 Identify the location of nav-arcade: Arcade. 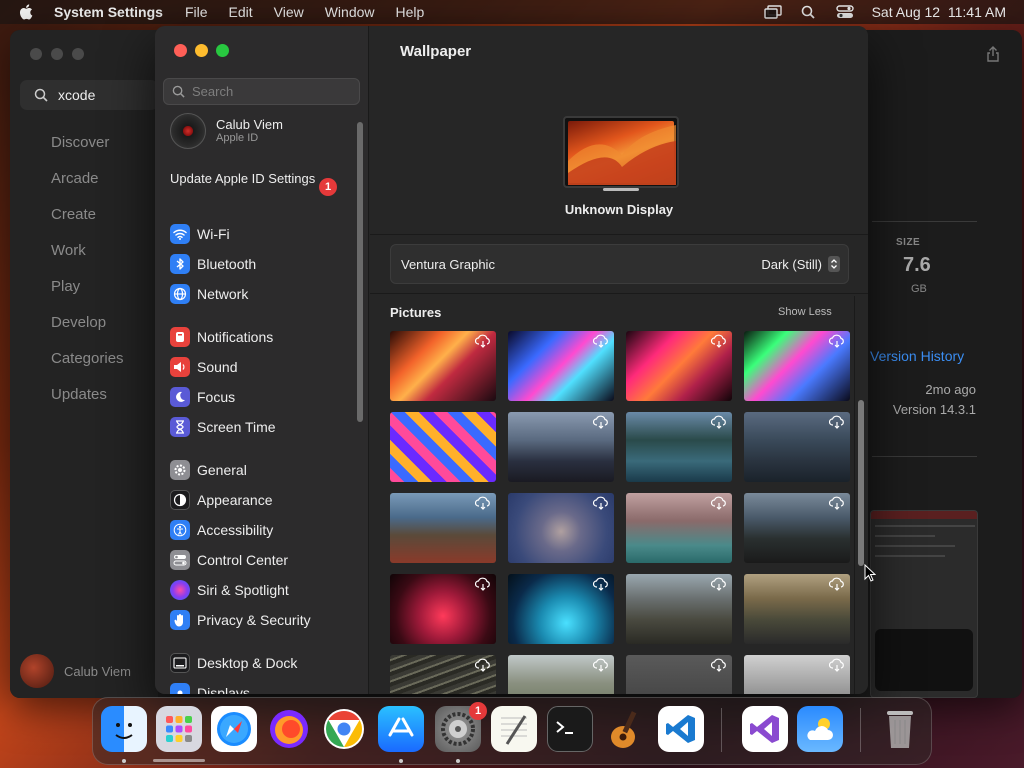
(87, 188).